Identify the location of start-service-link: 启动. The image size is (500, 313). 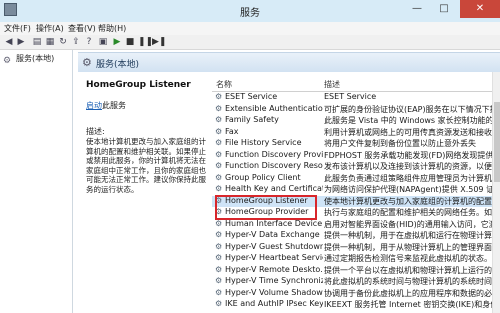
(94, 105).